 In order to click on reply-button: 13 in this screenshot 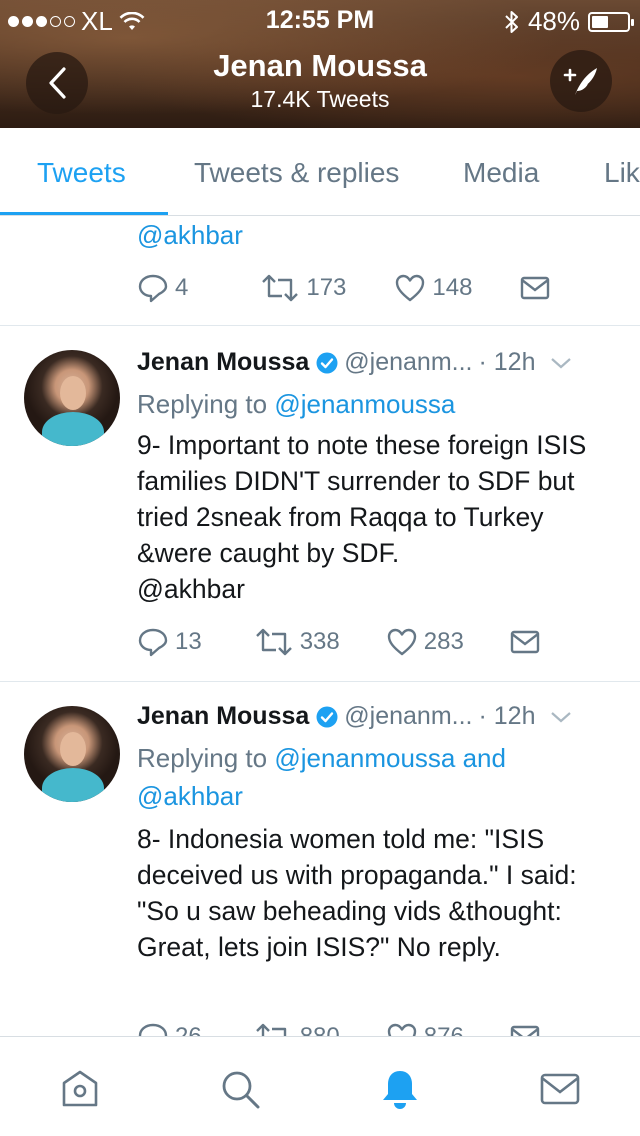, I will do `click(169, 642)`.